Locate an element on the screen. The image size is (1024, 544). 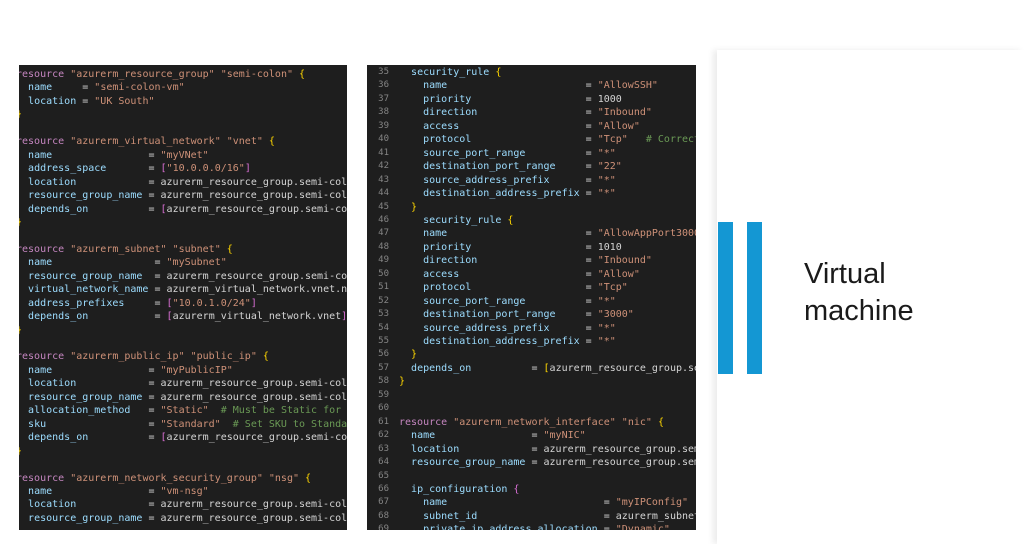
code-line: name = "myVNet" is located at coordinates (183, 155).